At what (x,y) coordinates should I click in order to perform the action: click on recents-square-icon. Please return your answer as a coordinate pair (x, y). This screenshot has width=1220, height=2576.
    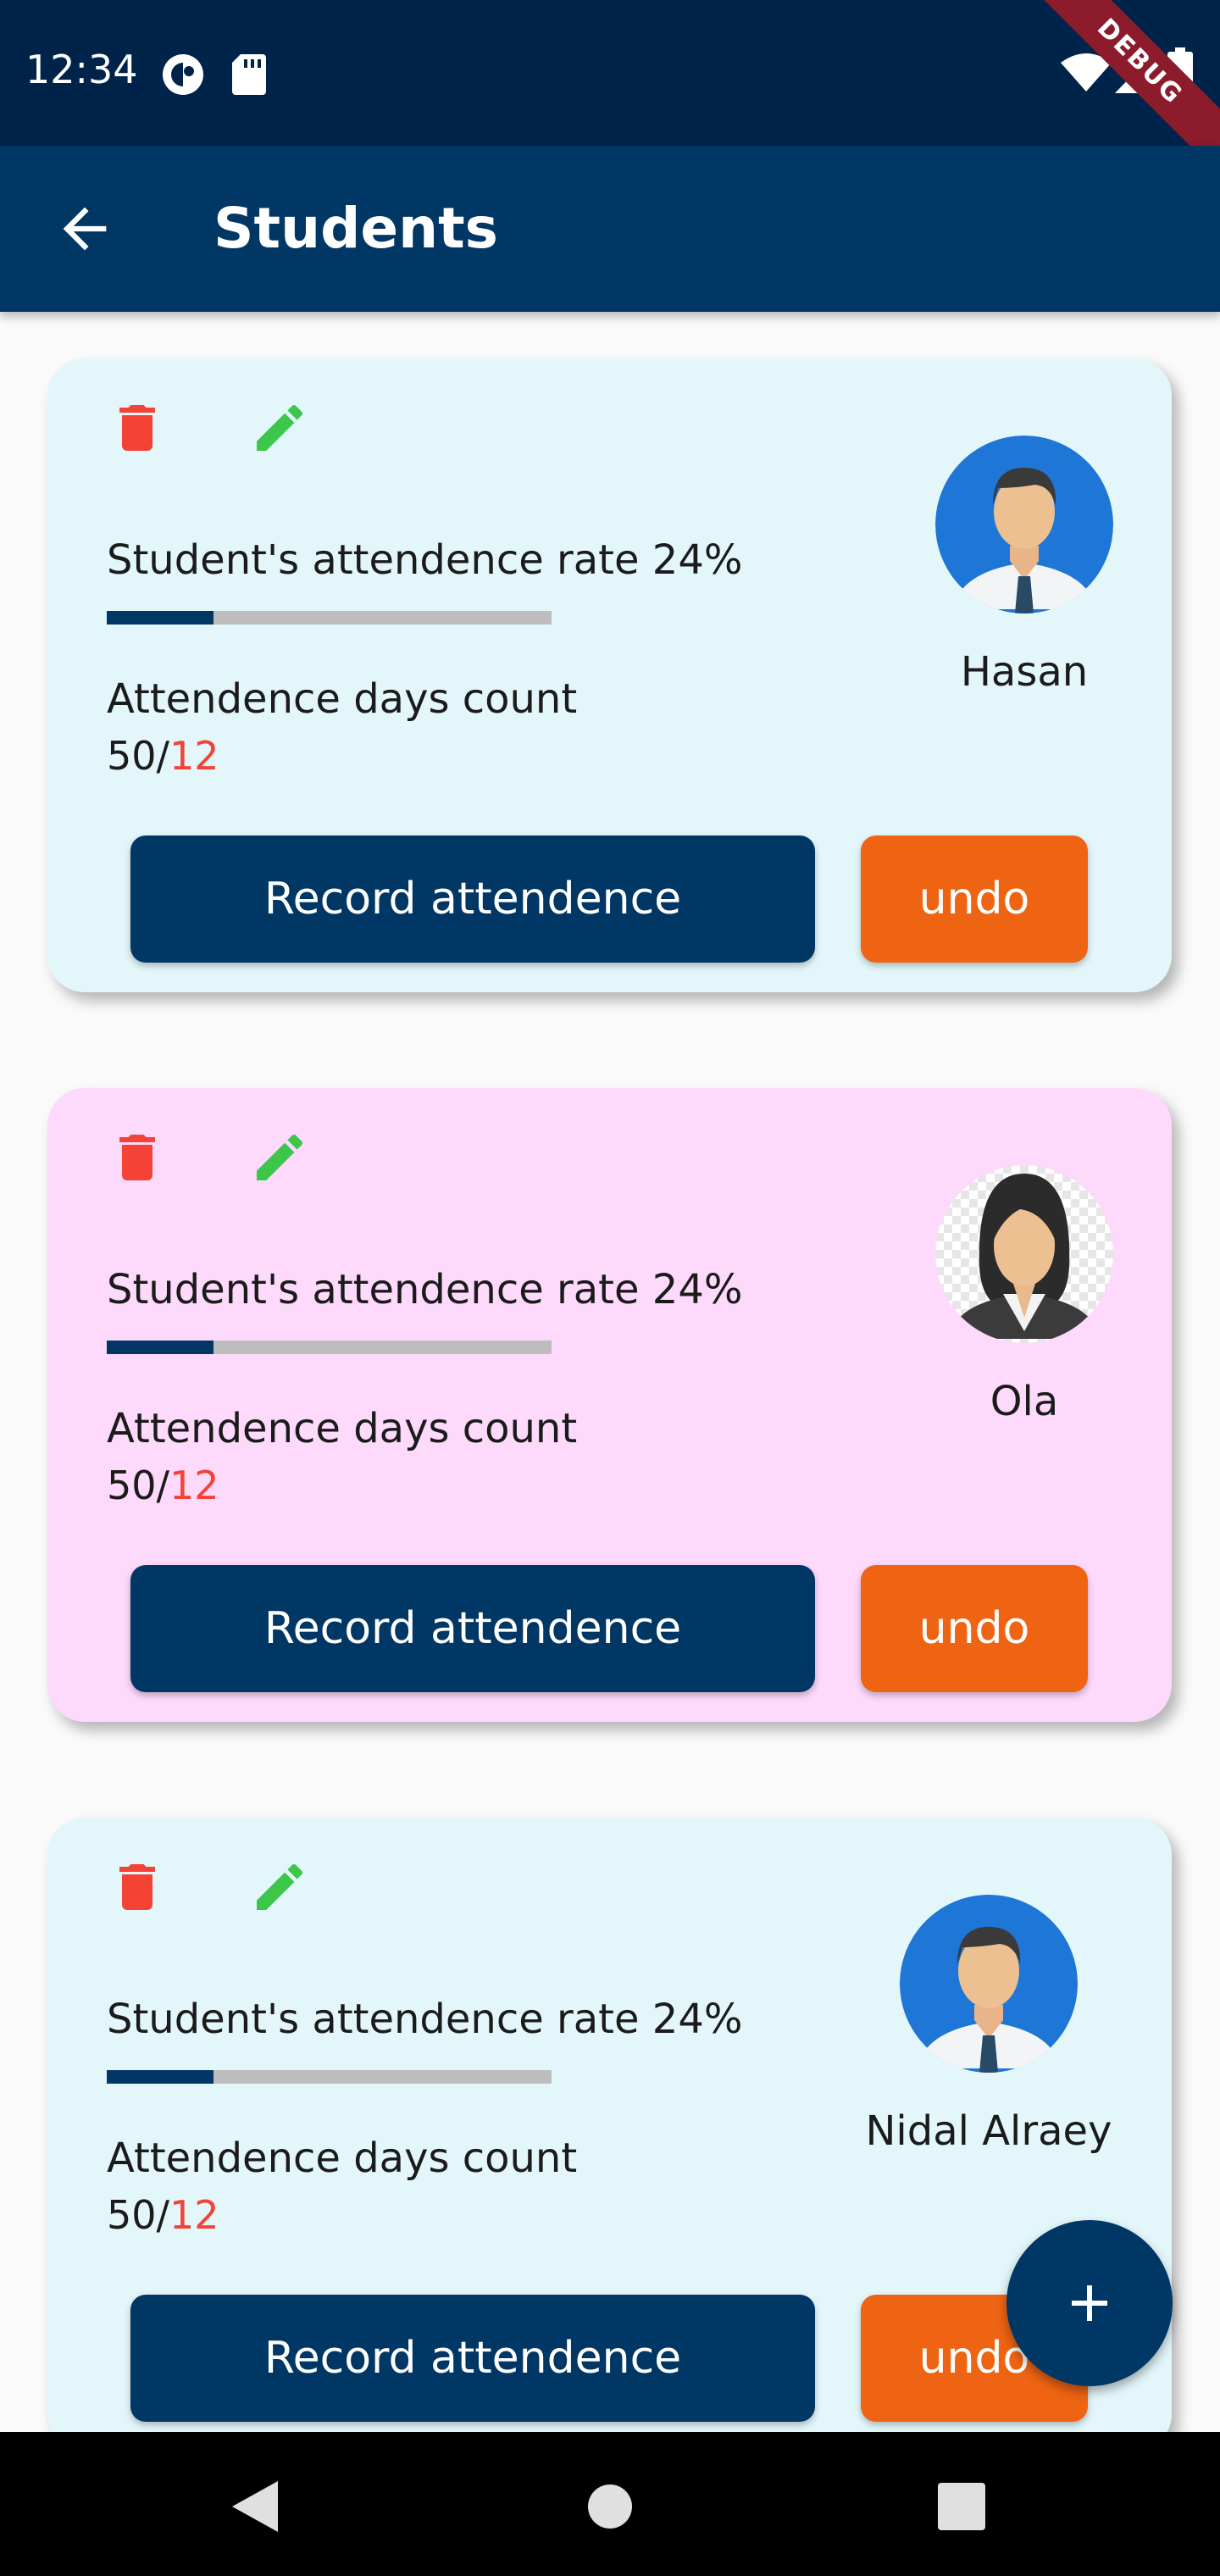
    Looking at the image, I should click on (961, 2506).